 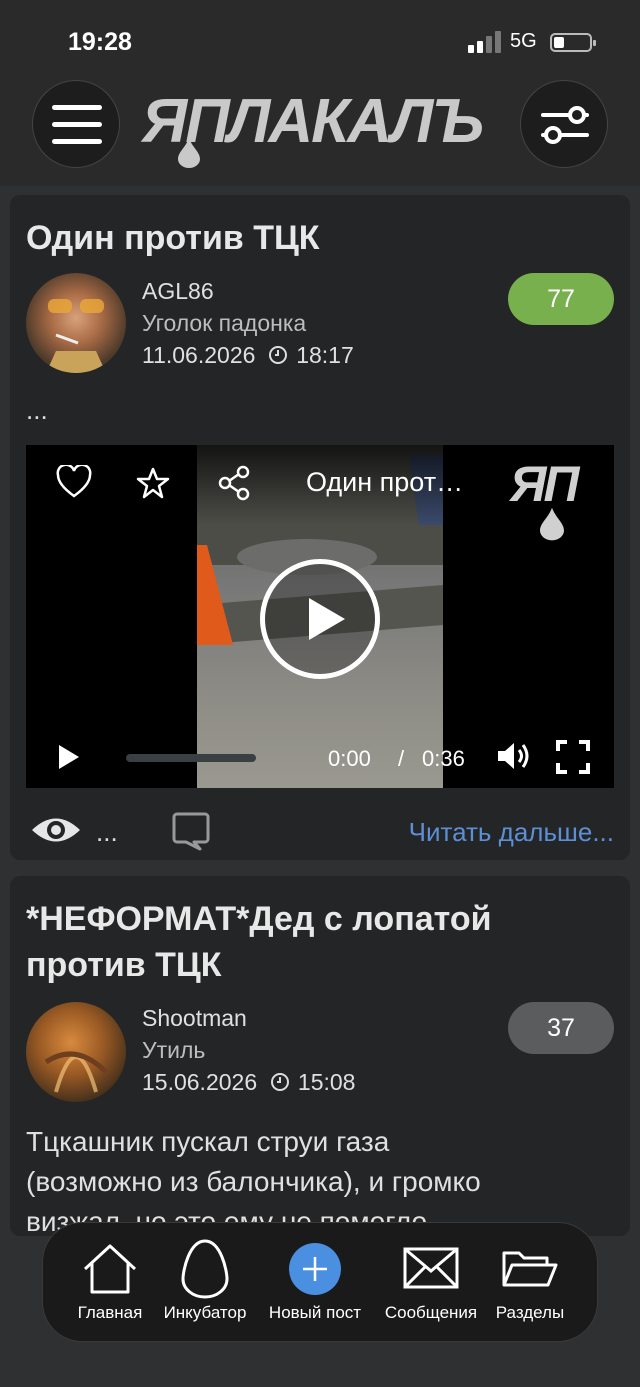 I want to click on section-name: Уголок падонка, so click(x=248, y=323).